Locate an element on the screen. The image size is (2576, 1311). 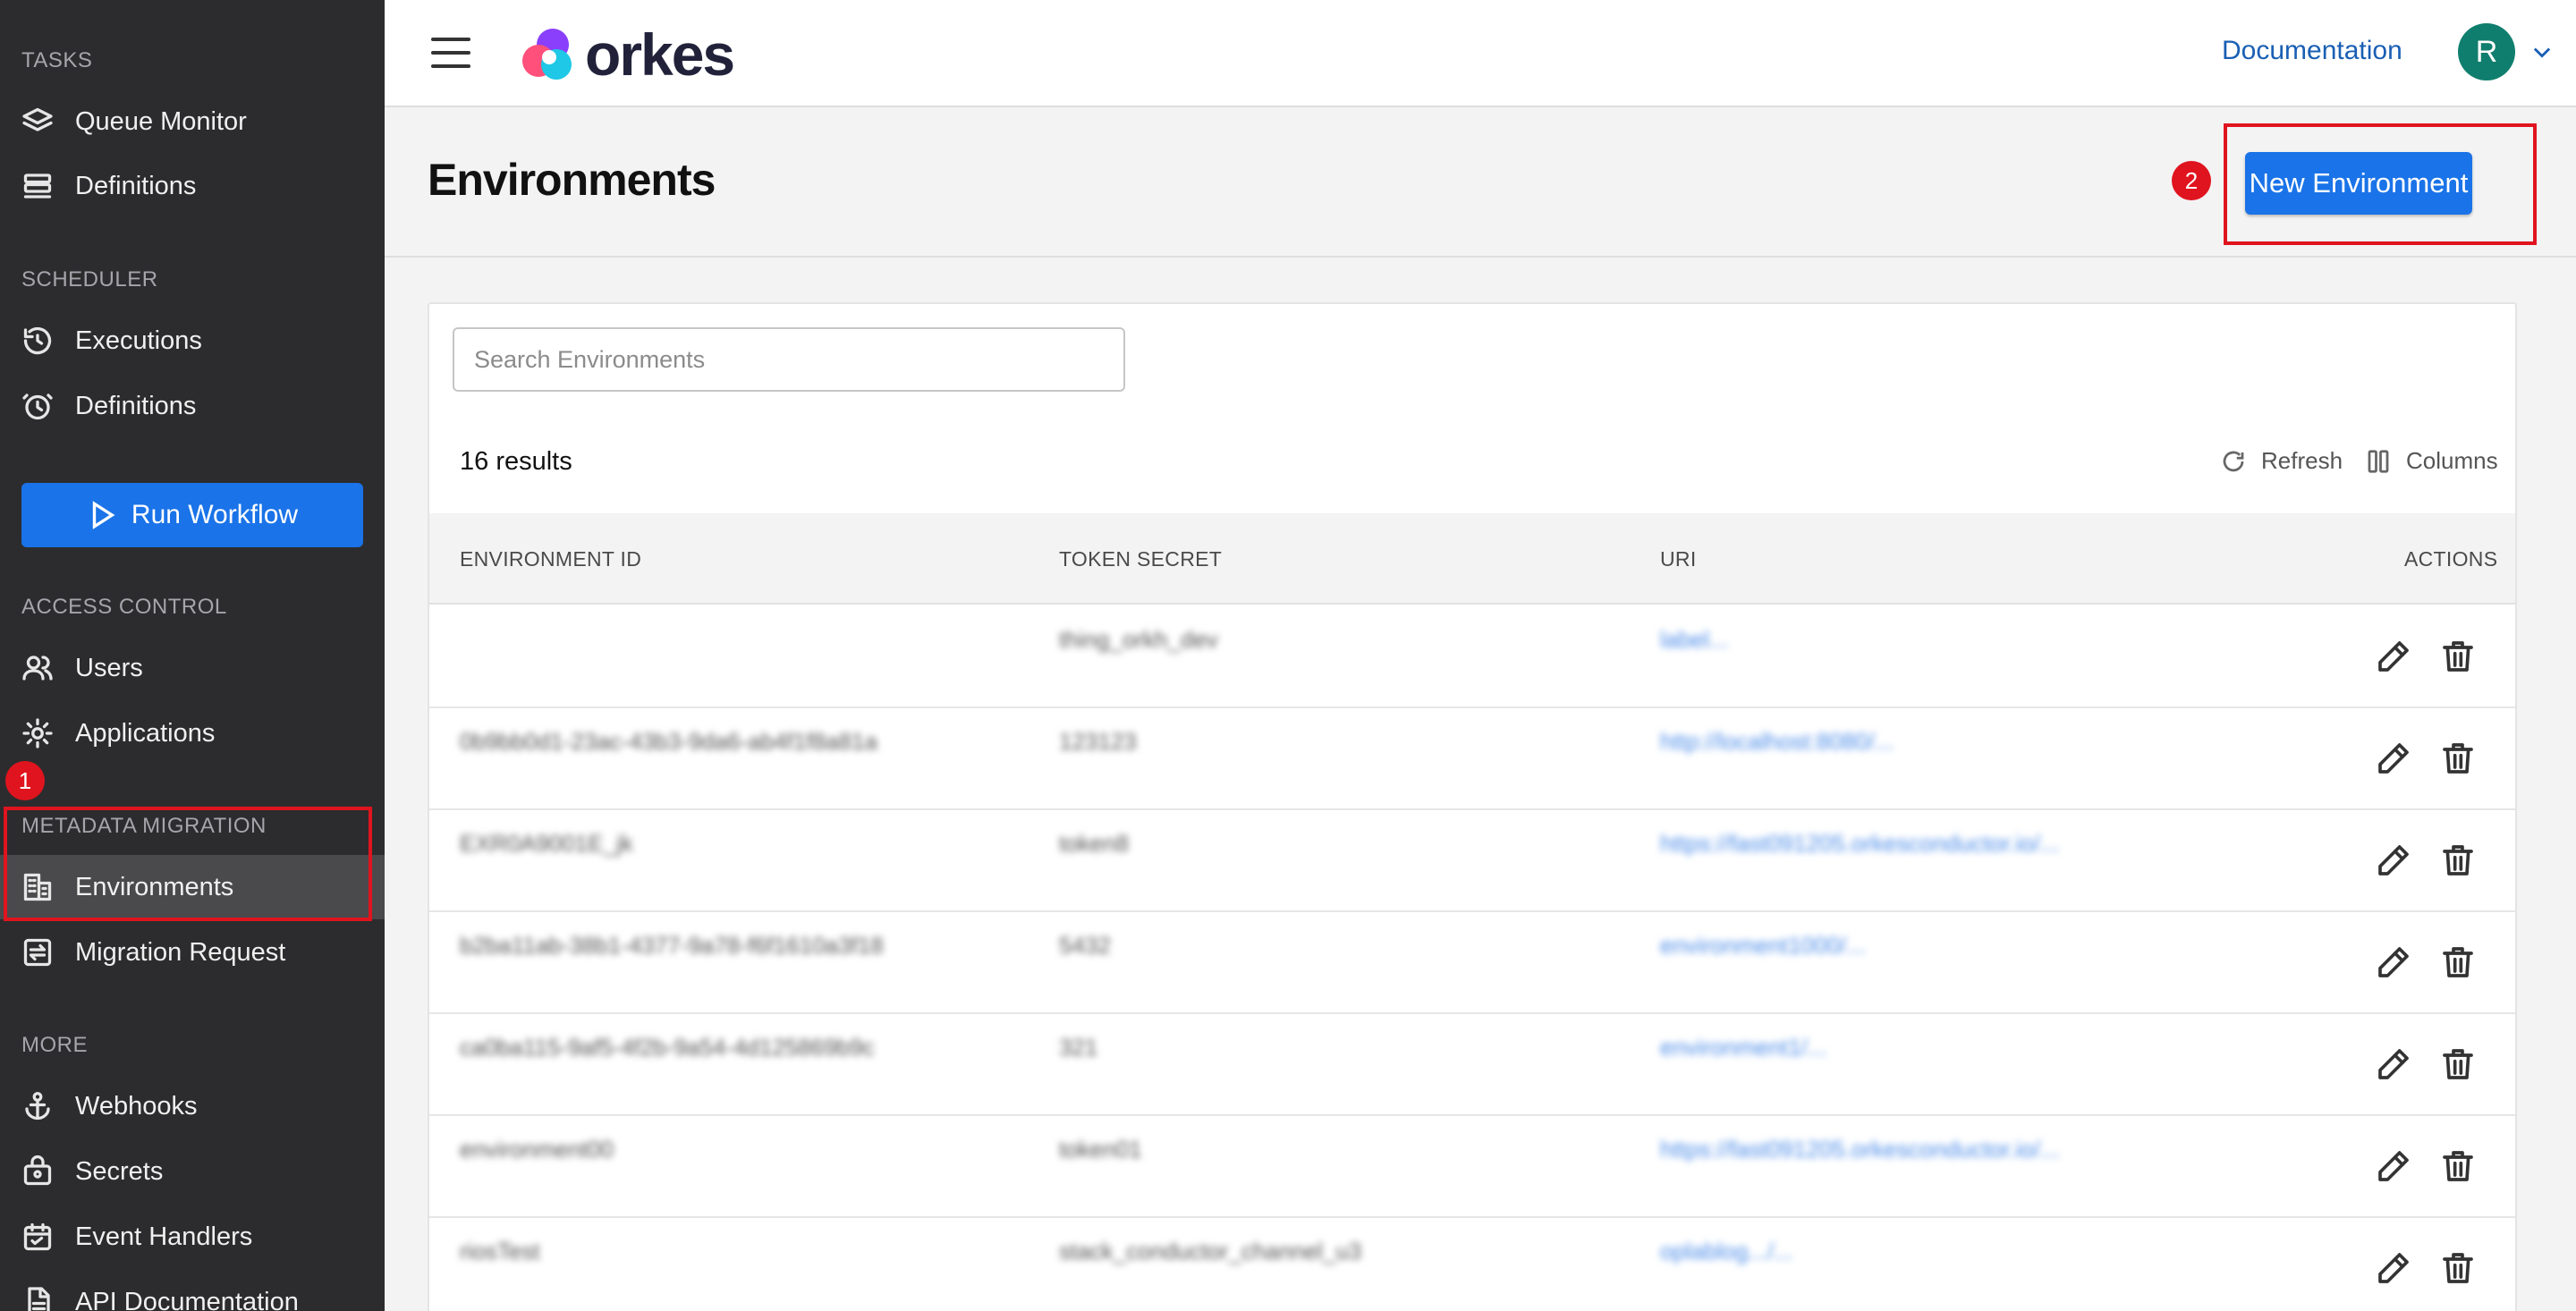
sidebar-item-label: Applications is located at coordinates (145, 733).